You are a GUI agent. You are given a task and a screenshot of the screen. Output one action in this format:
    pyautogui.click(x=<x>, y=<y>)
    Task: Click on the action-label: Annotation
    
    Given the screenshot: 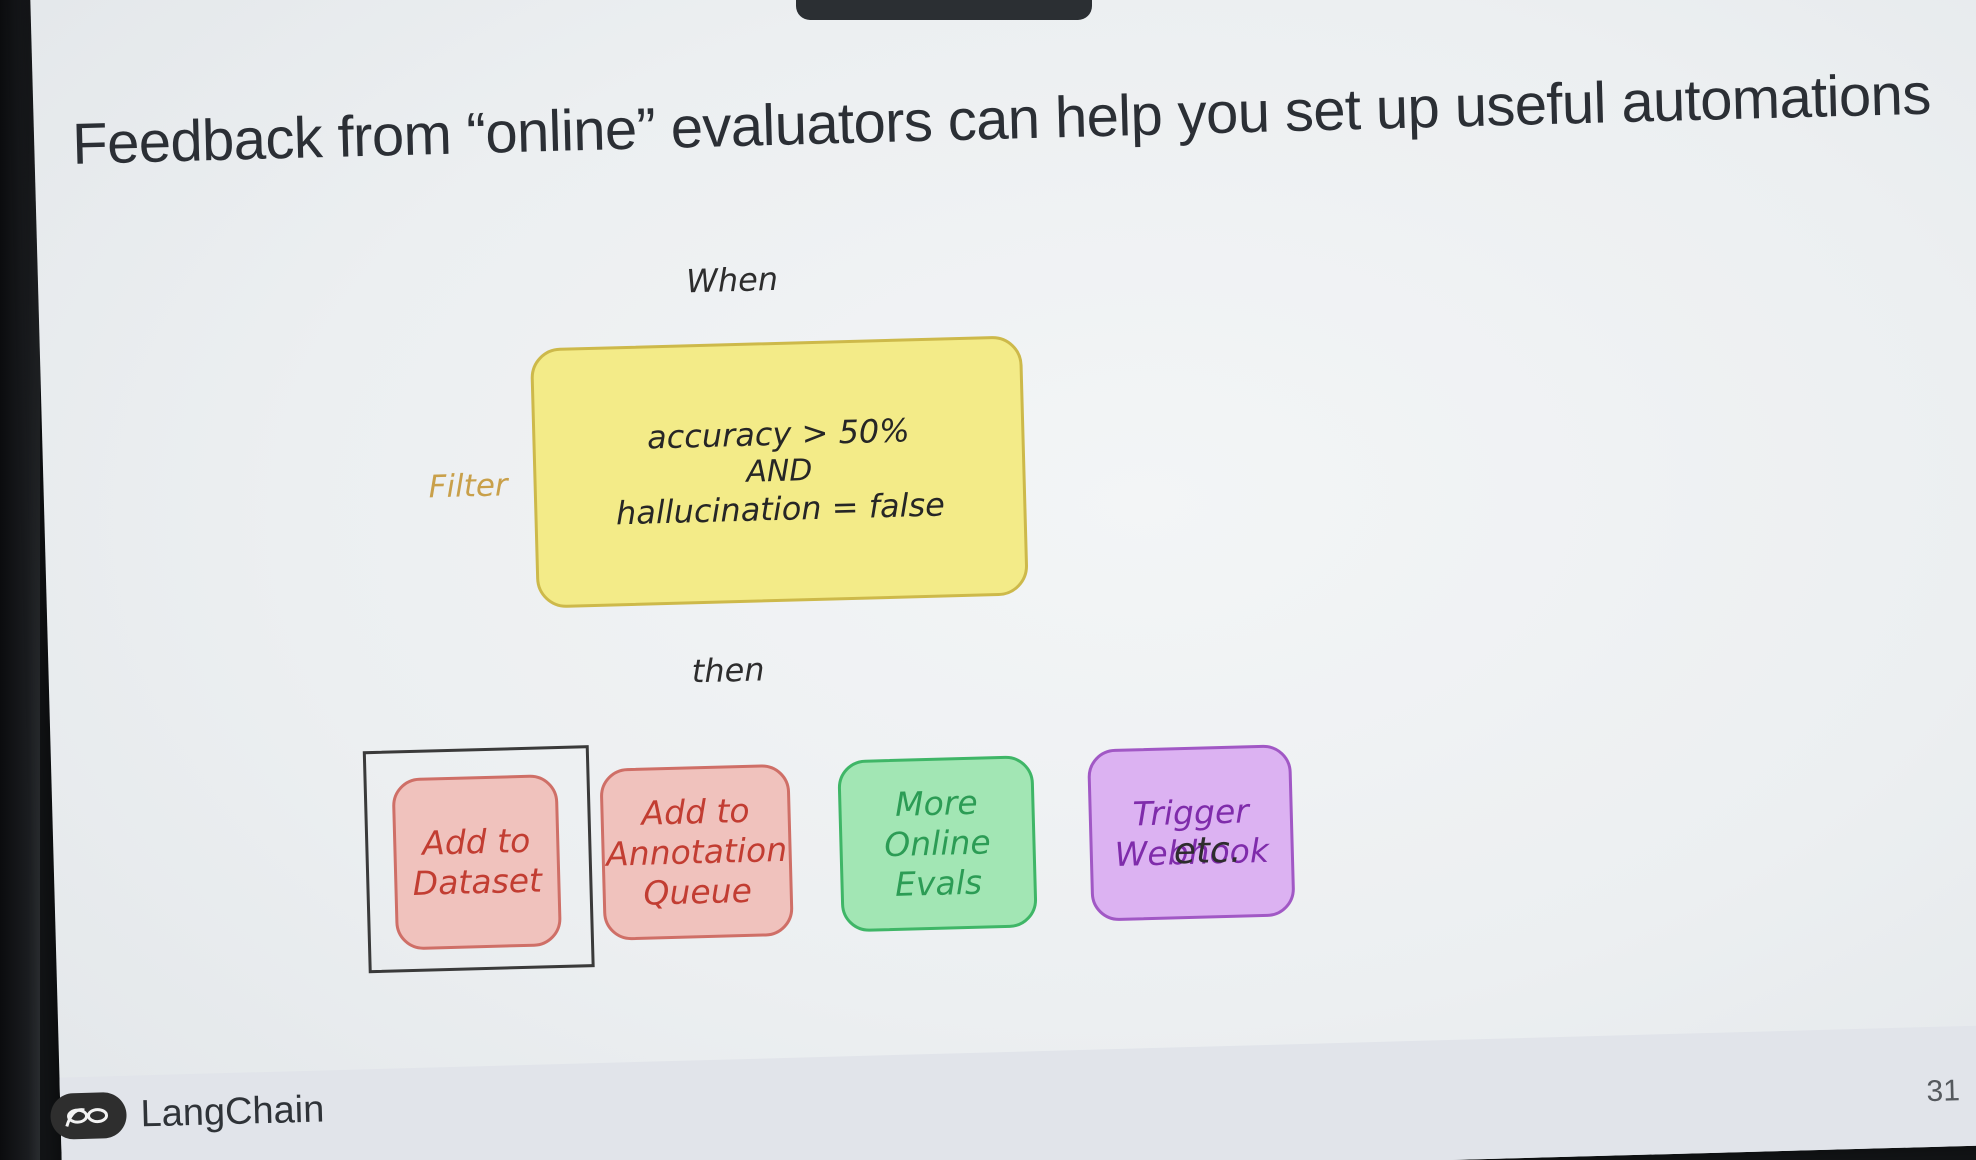 What is the action you would take?
    pyautogui.click(x=696, y=851)
    